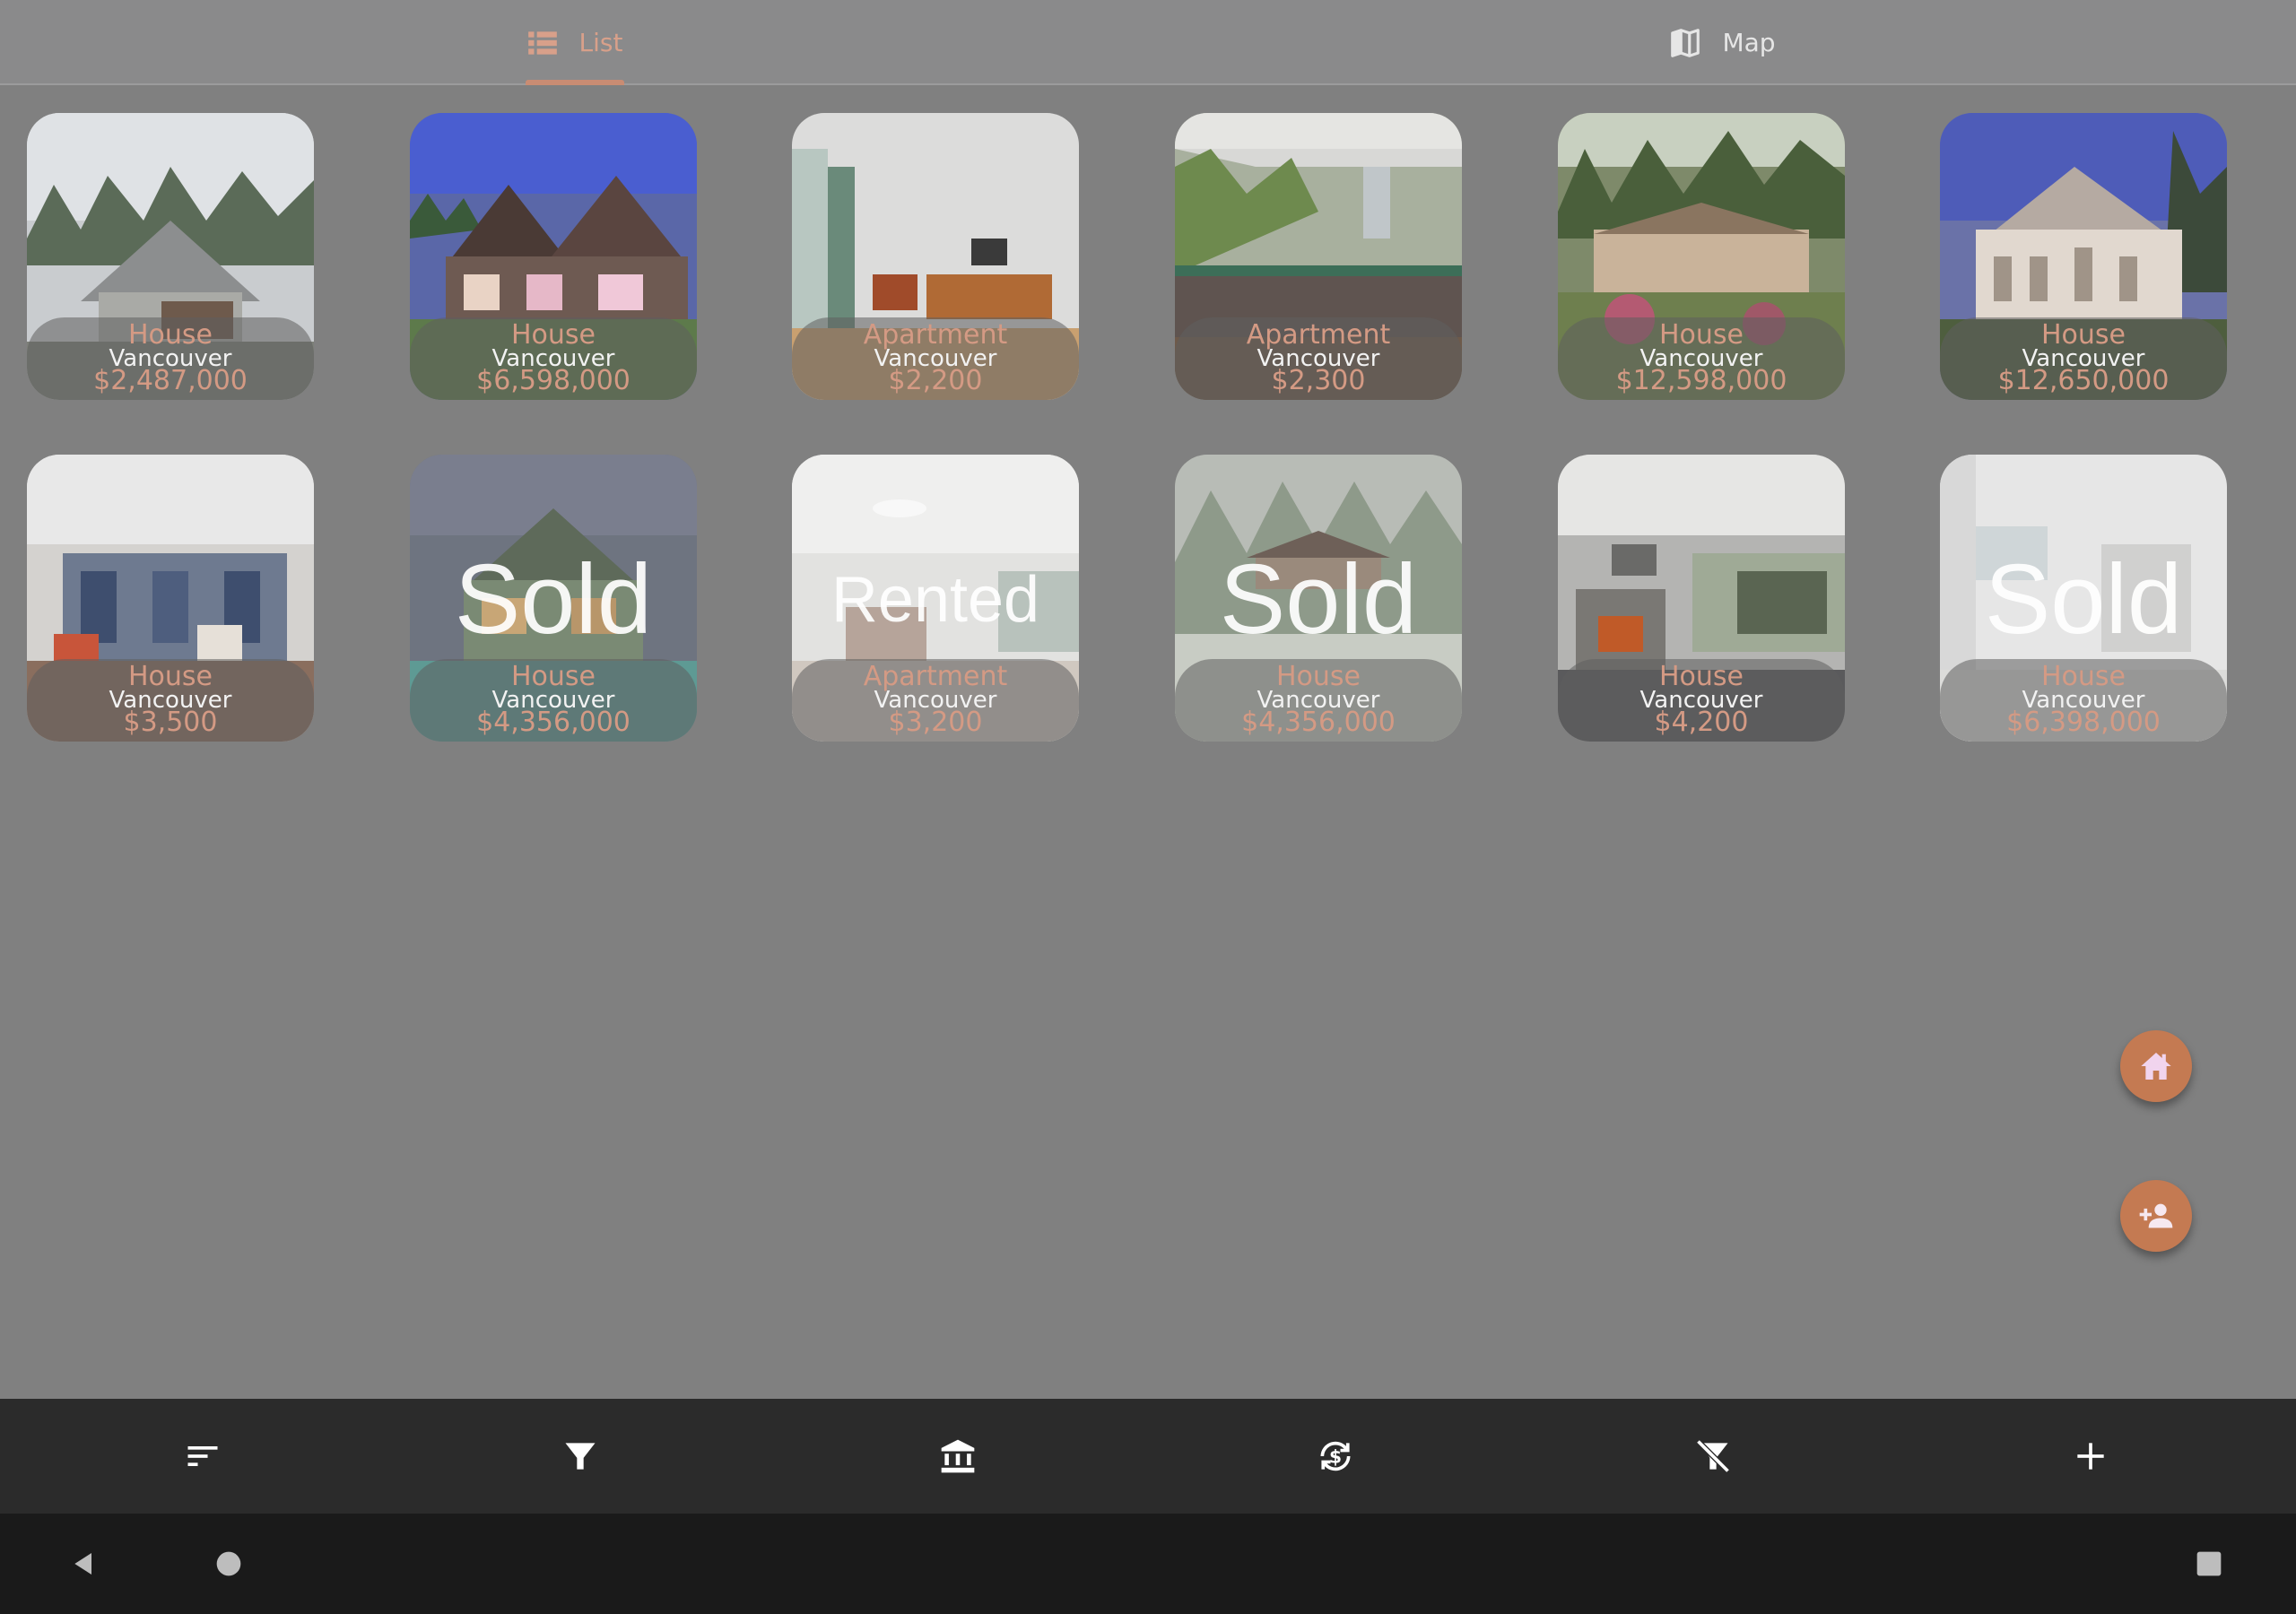  I want to click on filter-off-icon, so click(1713, 1456).